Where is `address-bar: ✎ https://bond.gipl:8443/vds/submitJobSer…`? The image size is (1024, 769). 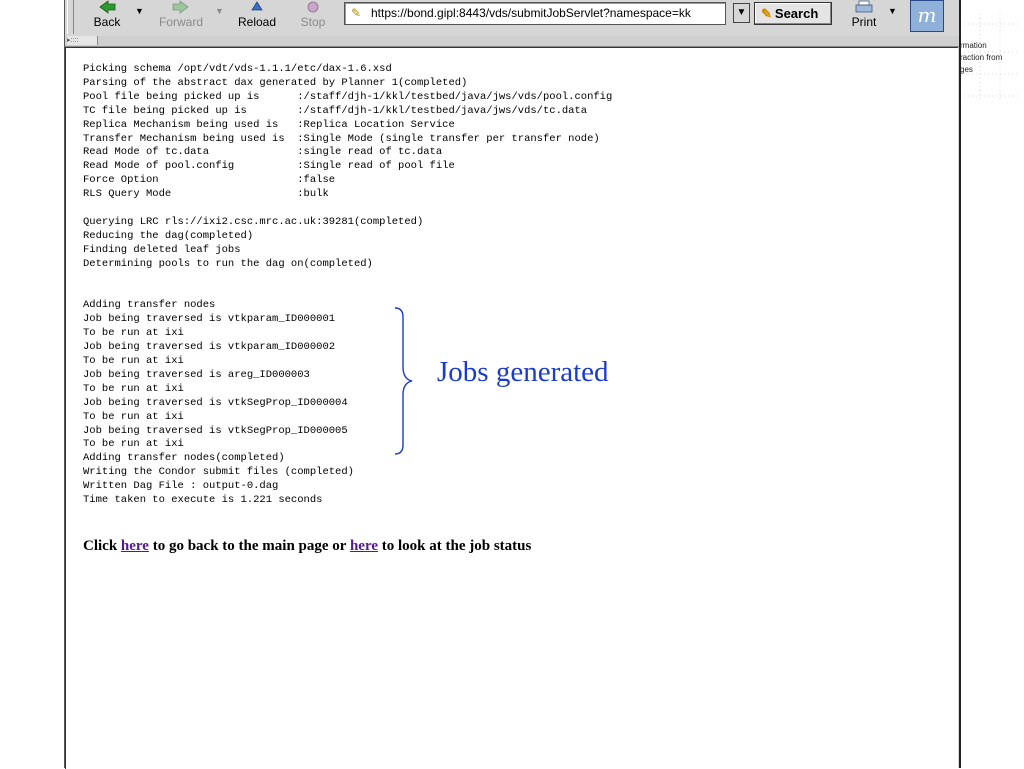
address-bar: ✎ https://bond.gipl:8443/vds/submitJobSer… is located at coordinates (535, 13).